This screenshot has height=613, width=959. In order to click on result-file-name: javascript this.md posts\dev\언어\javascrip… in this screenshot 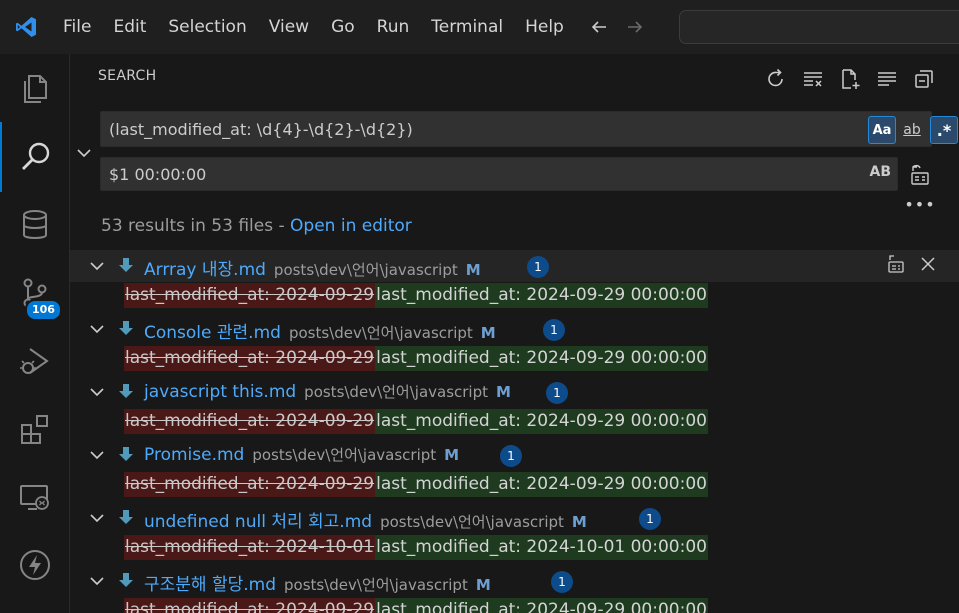, I will do `click(327, 391)`.